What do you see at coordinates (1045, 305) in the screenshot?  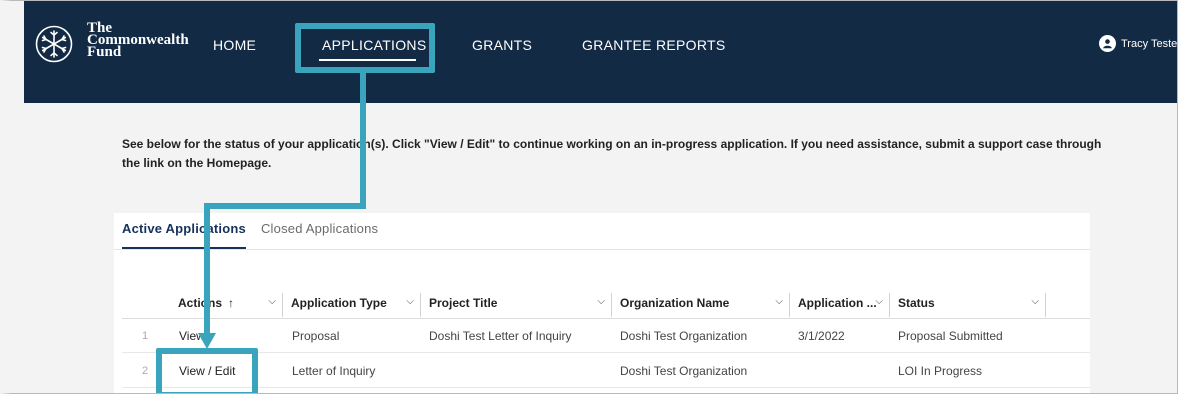 I see `column-divider` at bounding box center [1045, 305].